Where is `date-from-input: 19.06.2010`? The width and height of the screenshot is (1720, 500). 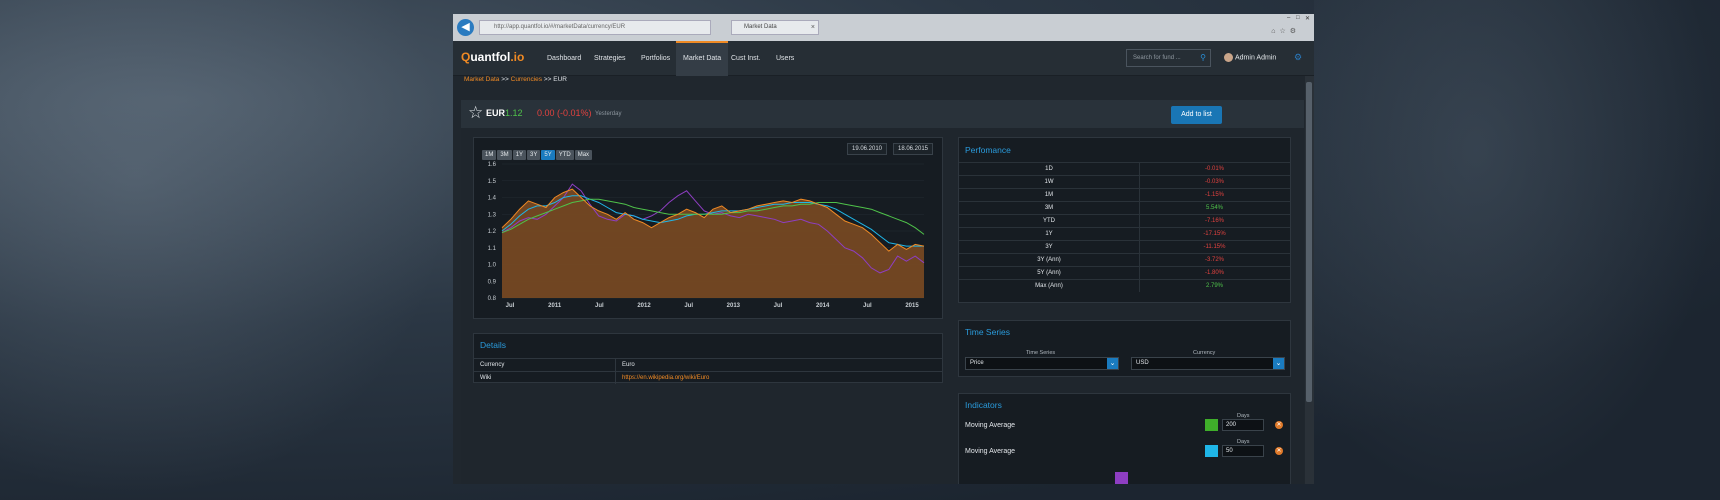 date-from-input: 19.06.2010 is located at coordinates (867, 149).